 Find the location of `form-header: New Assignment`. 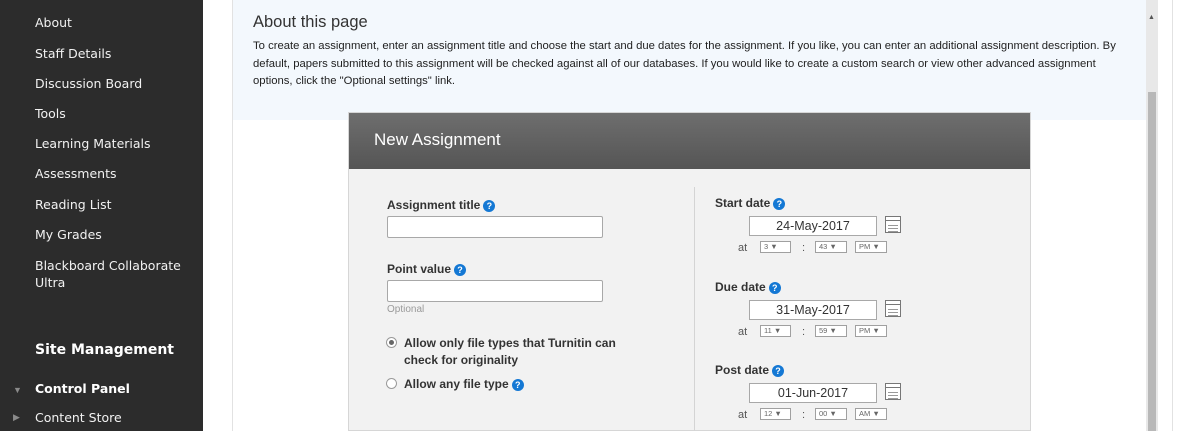

form-header: New Assignment is located at coordinates (689, 141).